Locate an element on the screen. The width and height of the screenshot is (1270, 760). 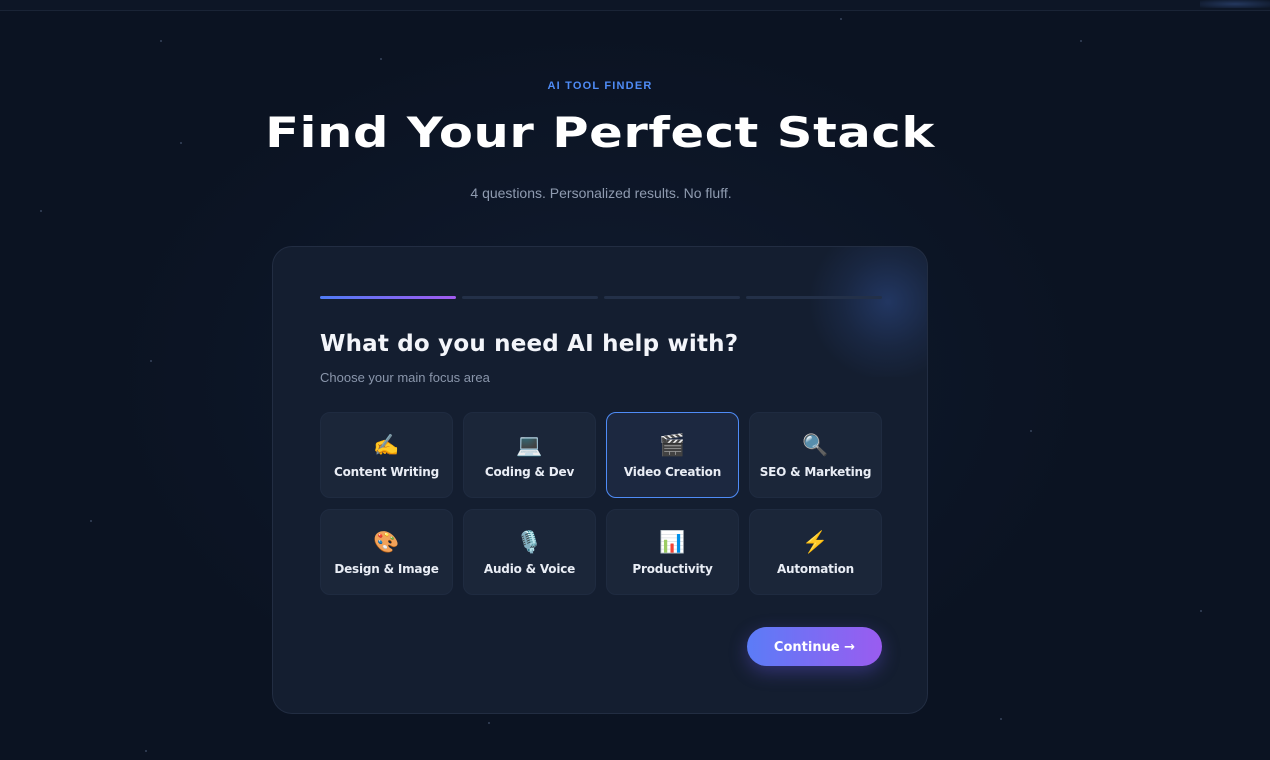
option-coding-dev: 💻 Coding & Dev is located at coordinates (529, 455).